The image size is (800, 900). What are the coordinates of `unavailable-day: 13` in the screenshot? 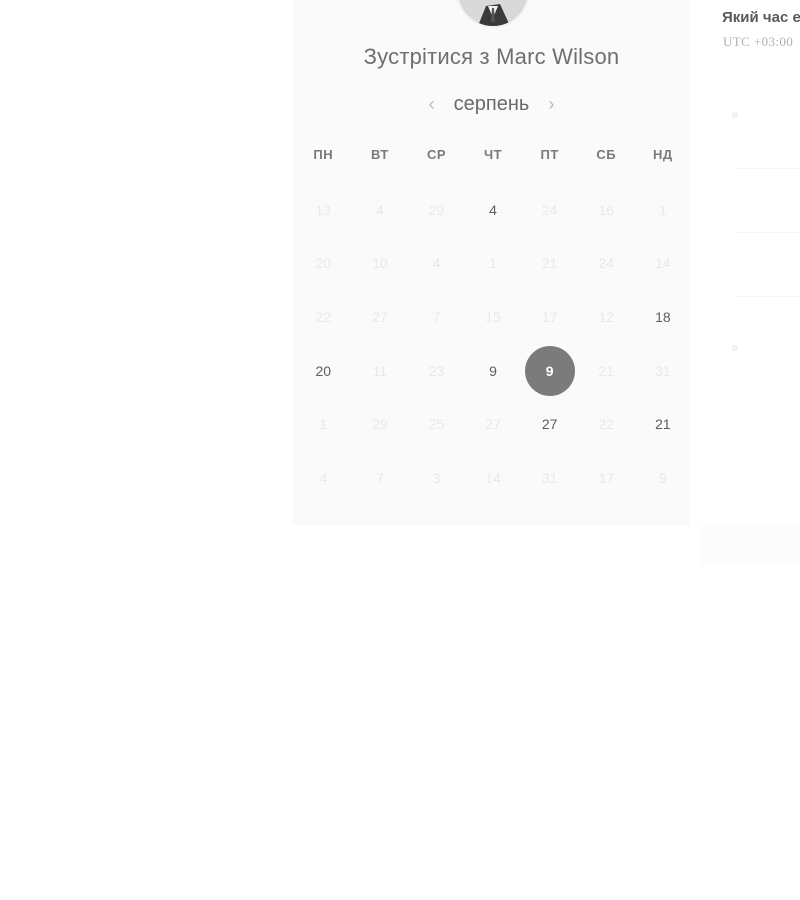 It's located at (323, 210).